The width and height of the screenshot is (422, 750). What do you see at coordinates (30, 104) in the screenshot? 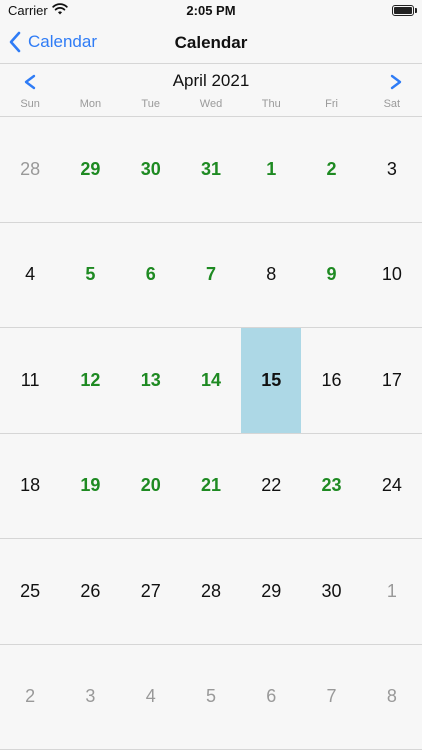
I see `weekday-label: Sun` at bounding box center [30, 104].